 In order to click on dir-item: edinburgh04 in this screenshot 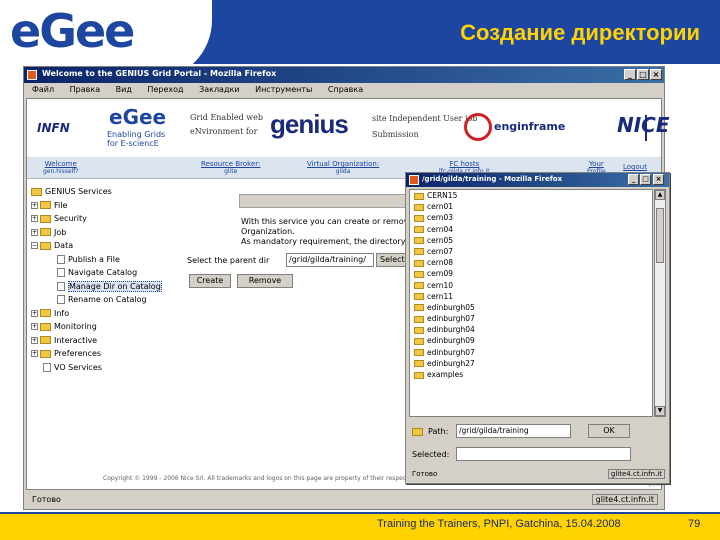, I will do `click(531, 329)`.